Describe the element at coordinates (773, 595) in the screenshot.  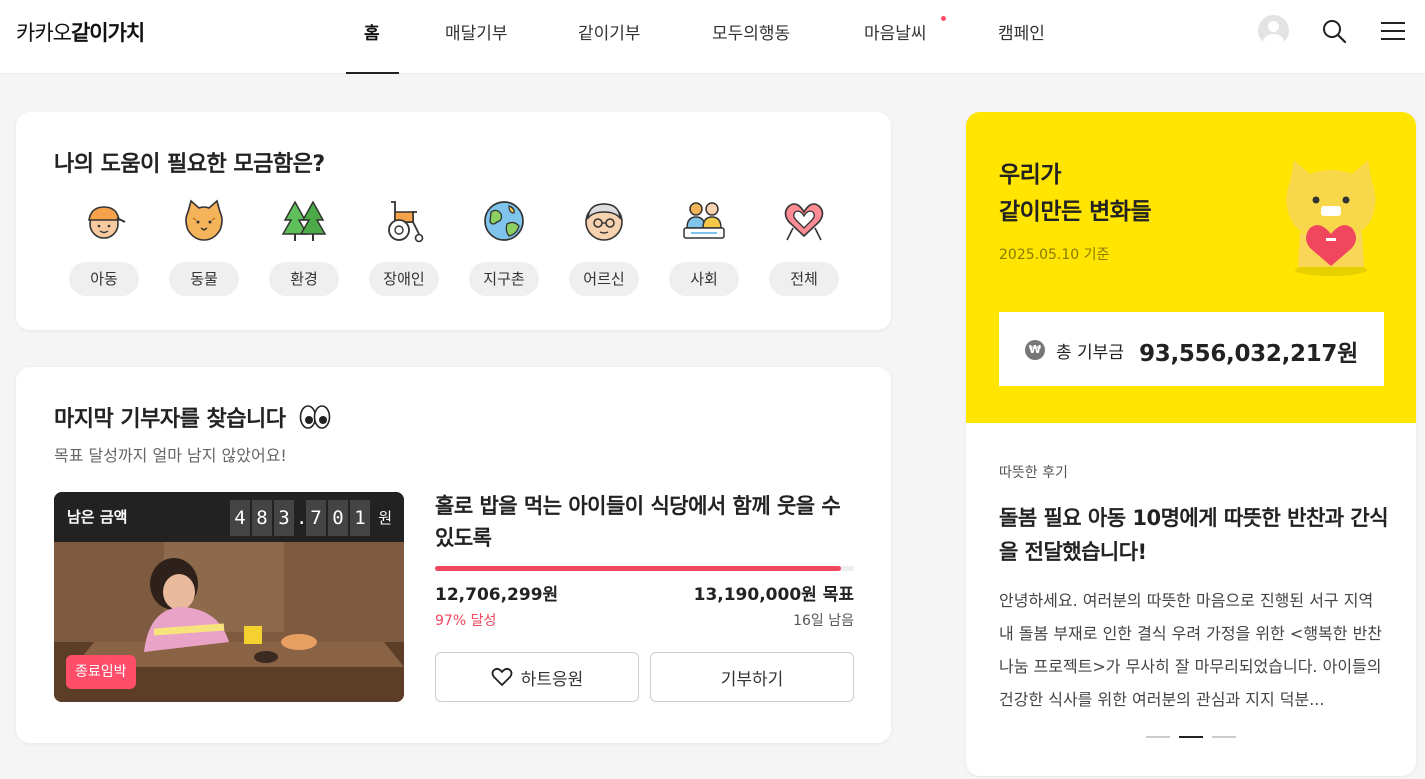
I see `goal-amount: 13,190,000원 목표` at that location.